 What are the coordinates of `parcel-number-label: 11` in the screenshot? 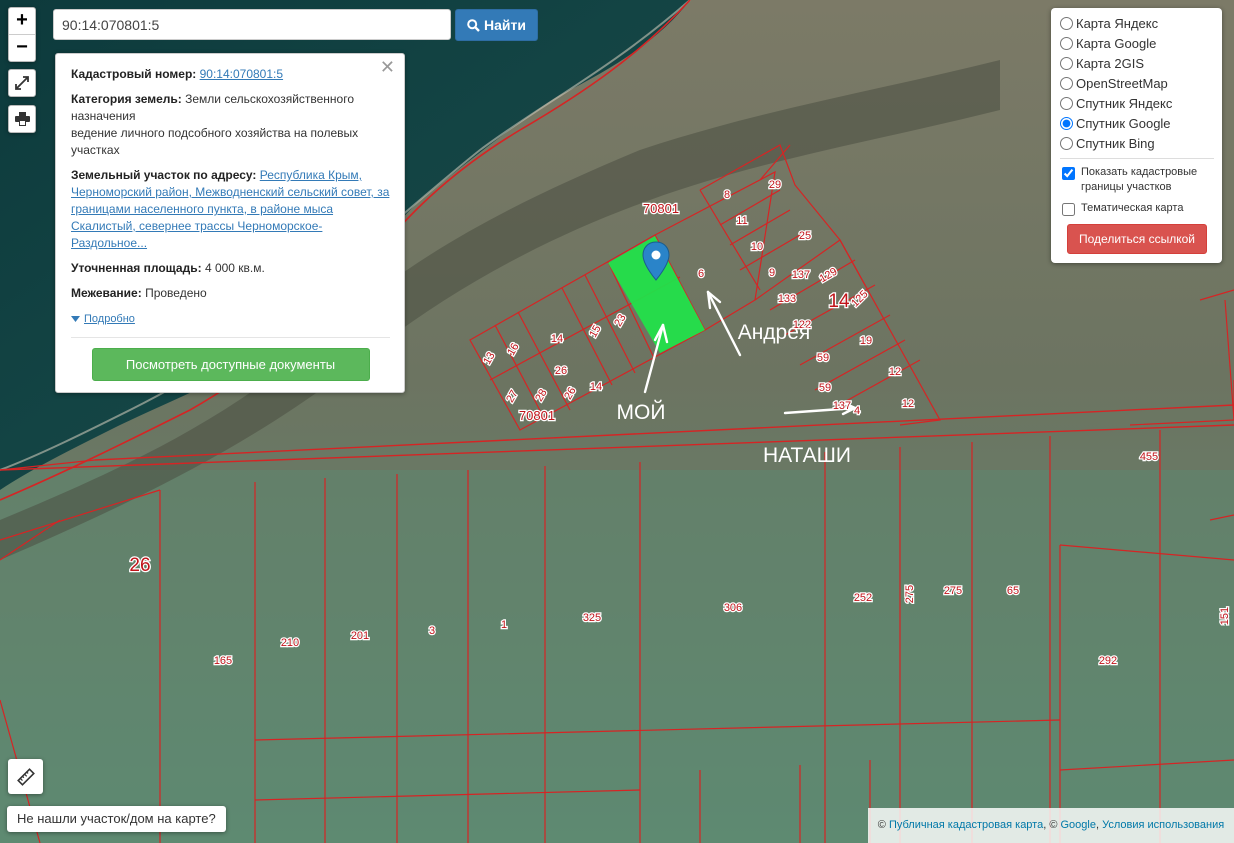 It's located at (741, 221).